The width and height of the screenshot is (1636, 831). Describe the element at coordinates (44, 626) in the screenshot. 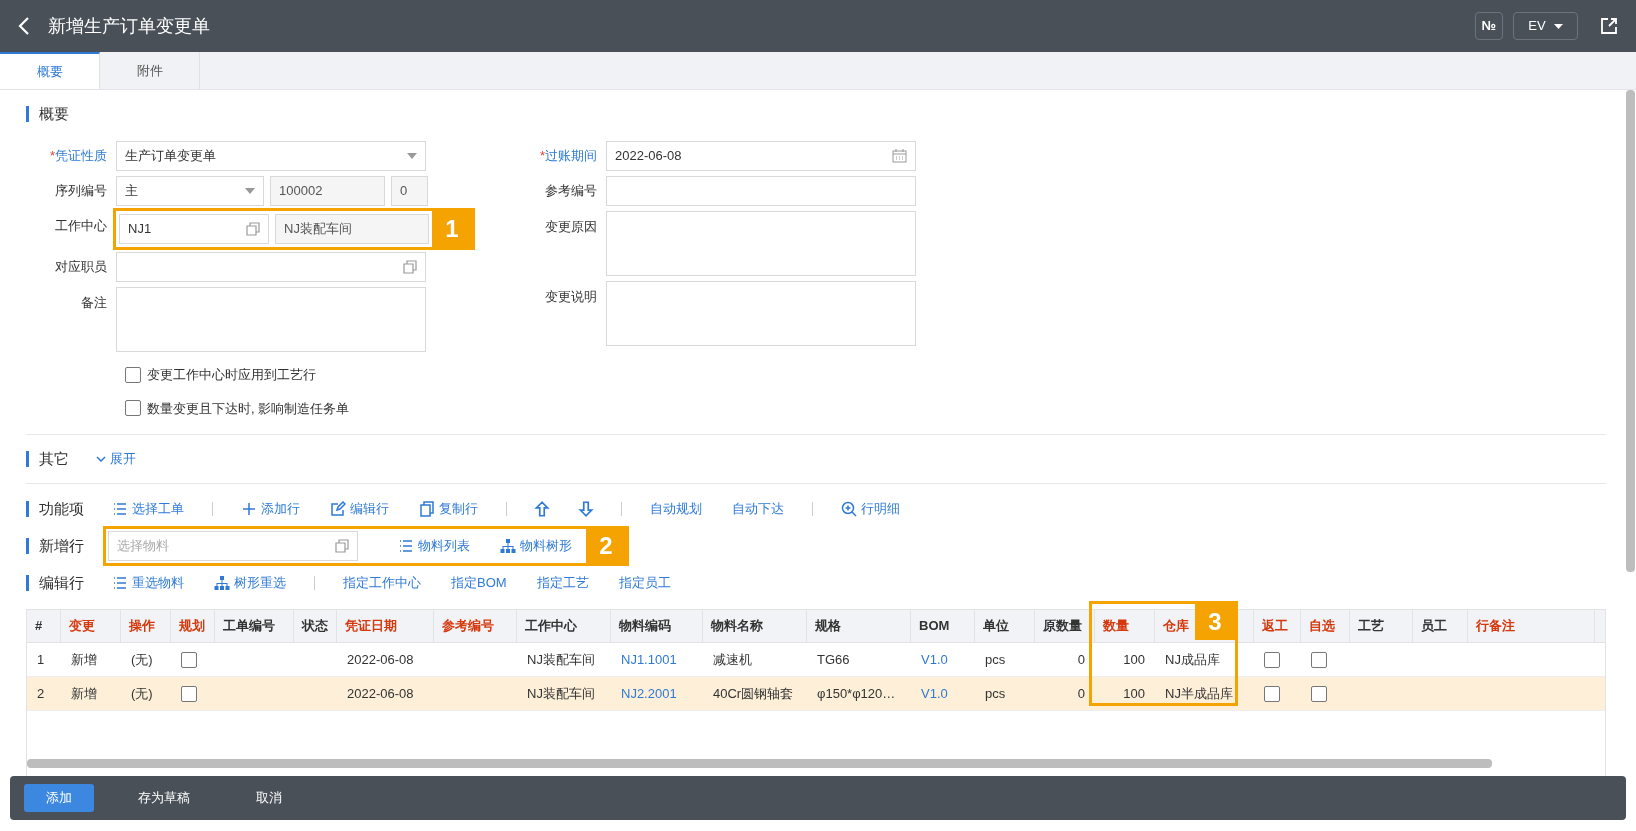

I see `column-header: #` at that location.